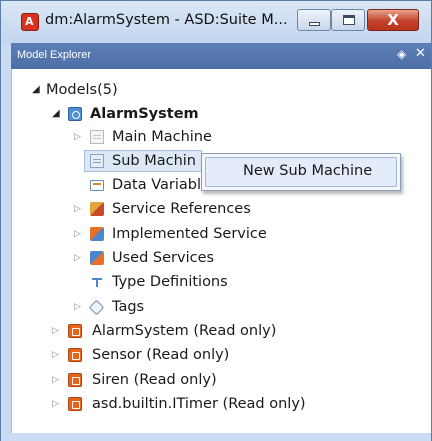 The image size is (432, 441). I want to click on used-services-icon, so click(97, 258).